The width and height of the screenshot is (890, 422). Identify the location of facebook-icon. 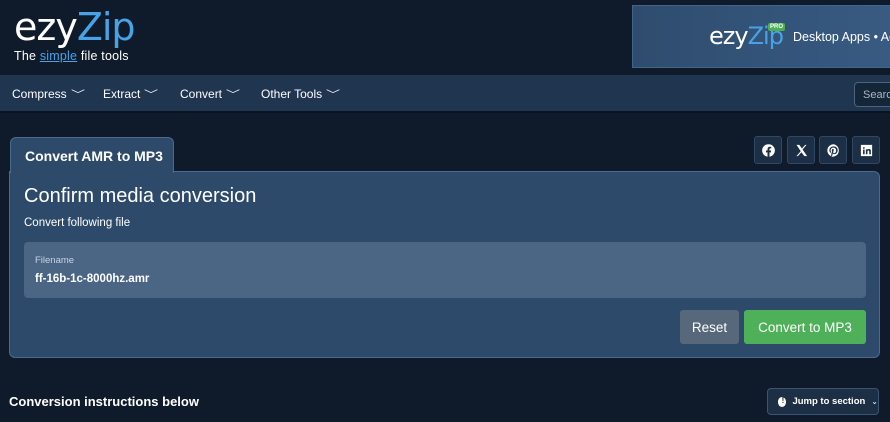
(768, 150).